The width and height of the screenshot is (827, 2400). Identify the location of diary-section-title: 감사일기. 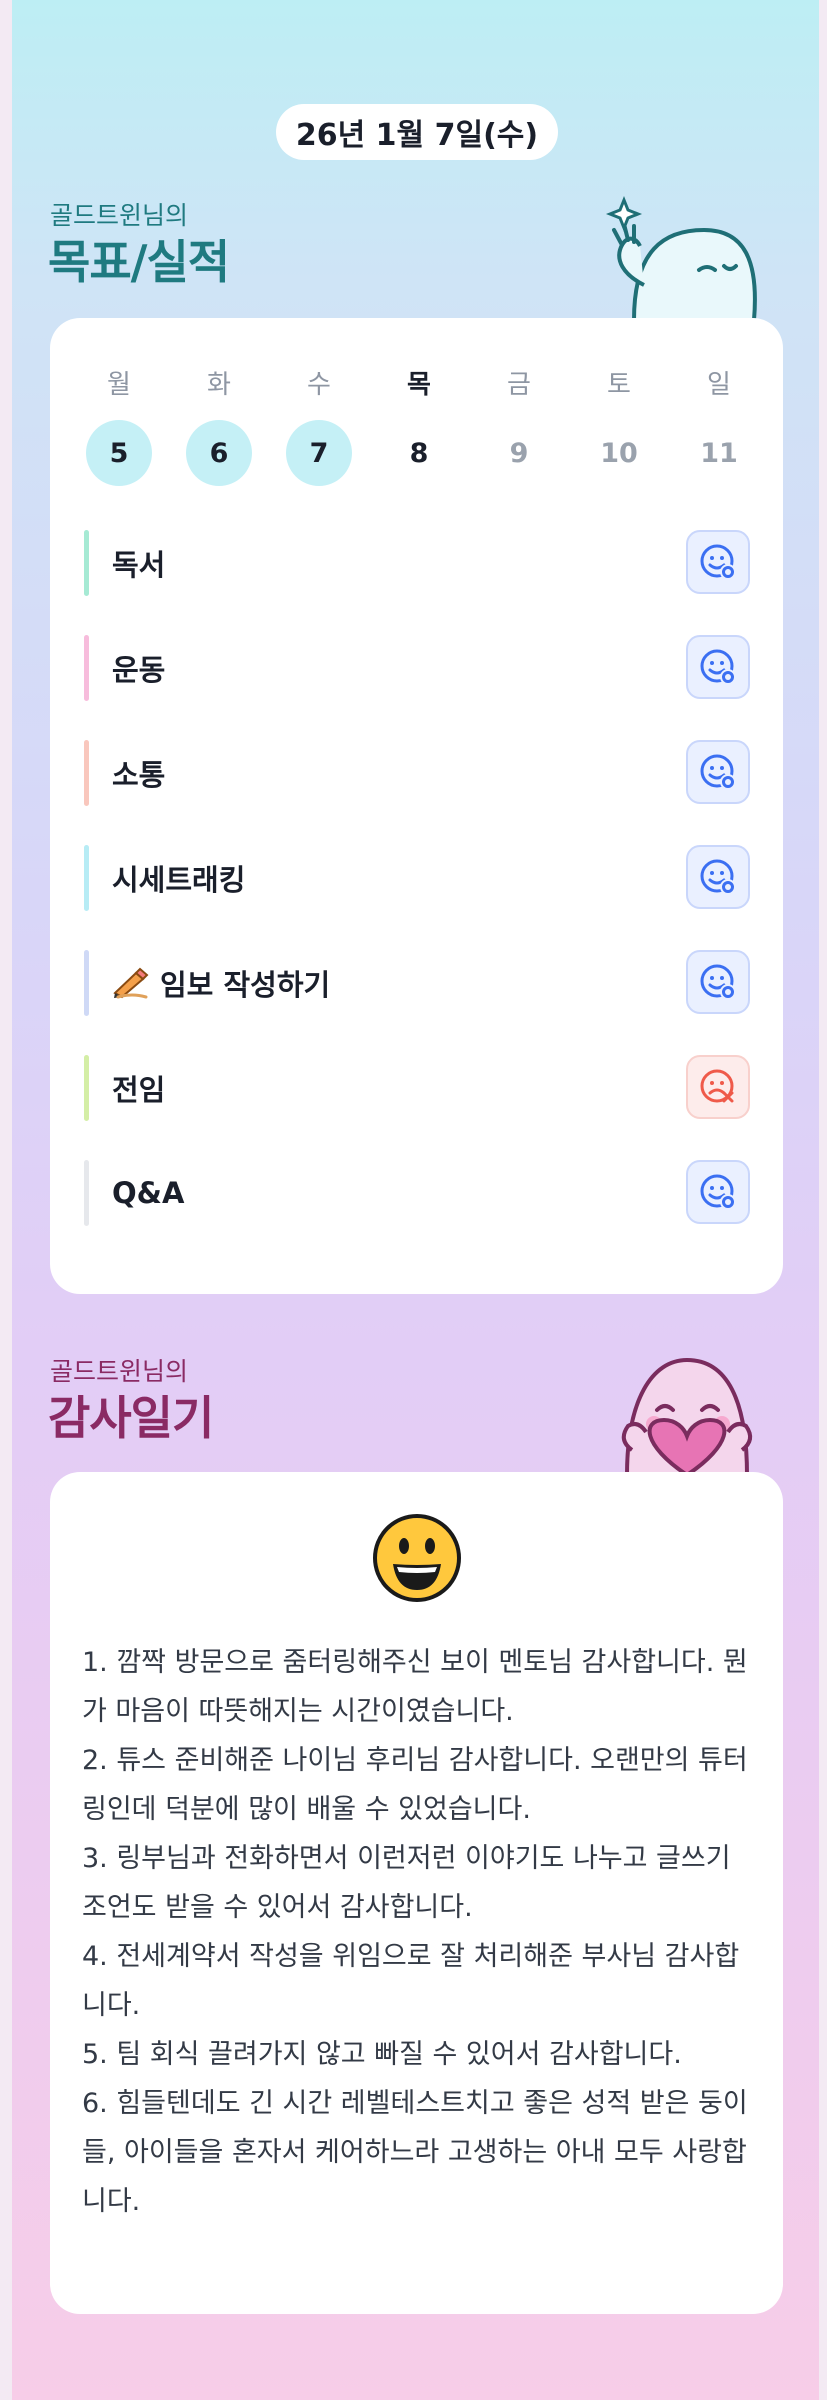
(131, 1418).